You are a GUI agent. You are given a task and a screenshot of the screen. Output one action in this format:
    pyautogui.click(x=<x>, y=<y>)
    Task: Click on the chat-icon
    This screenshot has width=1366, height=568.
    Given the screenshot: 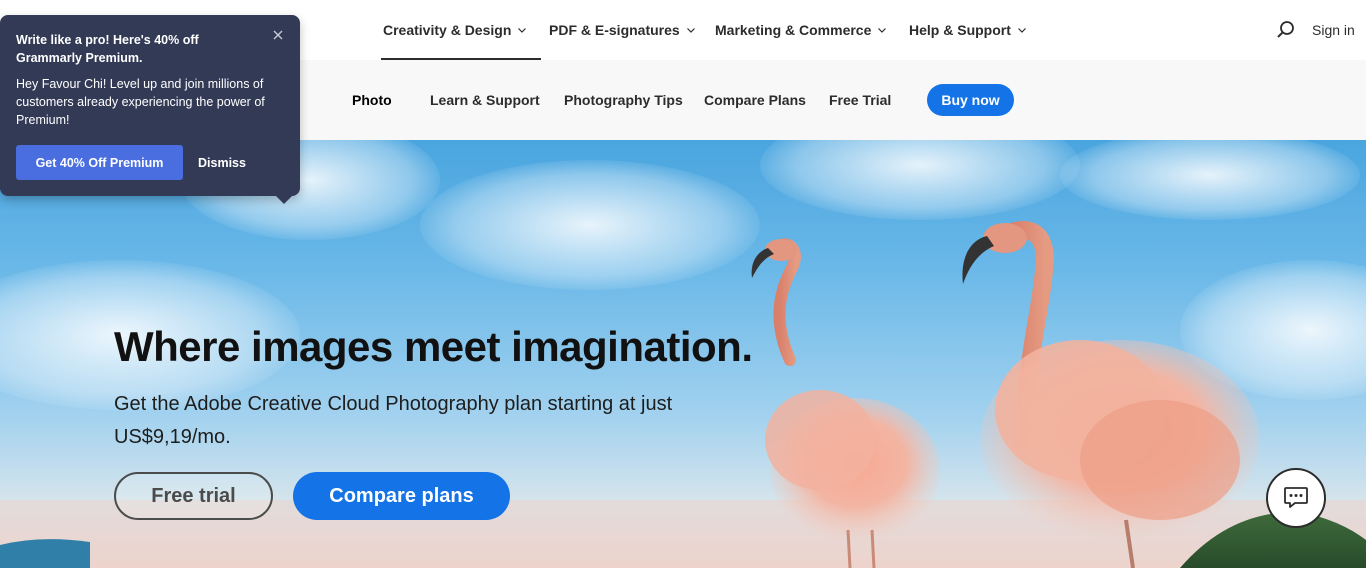 What is the action you would take?
    pyautogui.click(x=1296, y=498)
    